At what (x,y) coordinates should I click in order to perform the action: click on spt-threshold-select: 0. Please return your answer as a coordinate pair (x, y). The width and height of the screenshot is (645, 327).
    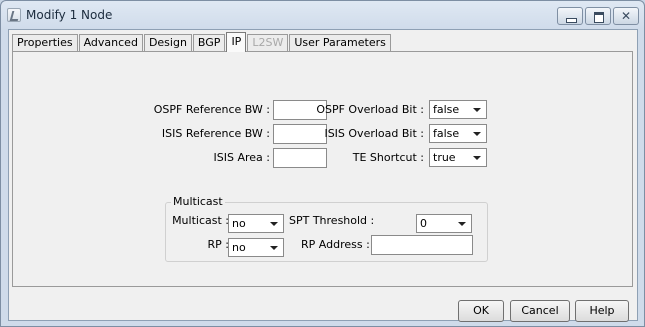
    Looking at the image, I should click on (444, 223).